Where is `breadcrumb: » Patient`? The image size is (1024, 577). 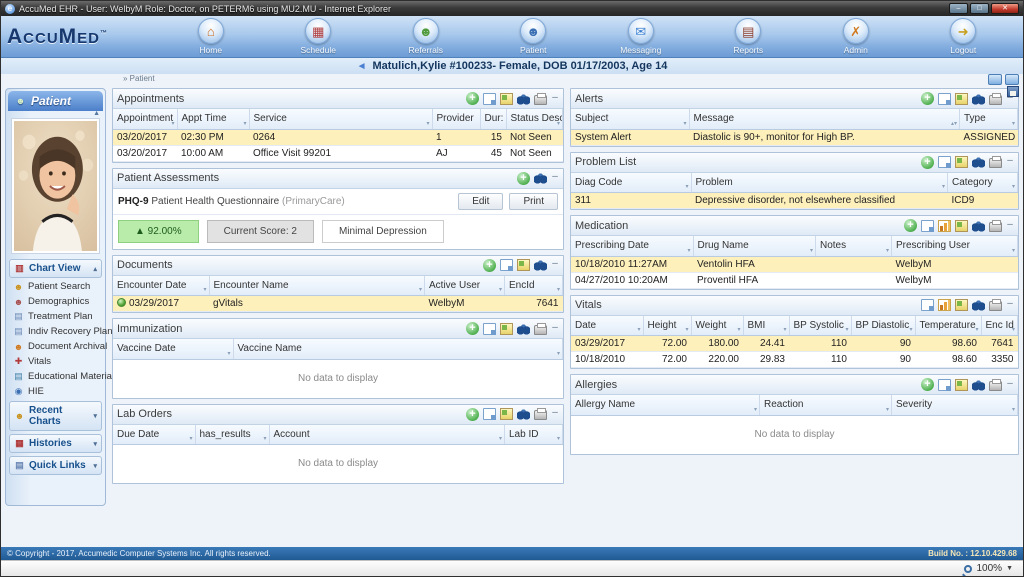 breadcrumb: » Patient is located at coordinates (139, 78).